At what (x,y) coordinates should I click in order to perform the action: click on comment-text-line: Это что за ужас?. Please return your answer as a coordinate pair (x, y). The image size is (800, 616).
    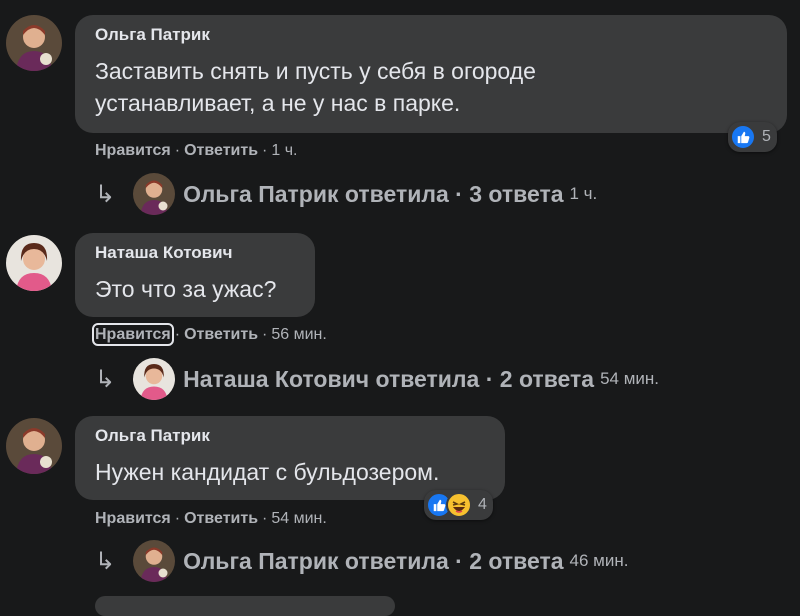
    Looking at the image, I should click on (186, 289).